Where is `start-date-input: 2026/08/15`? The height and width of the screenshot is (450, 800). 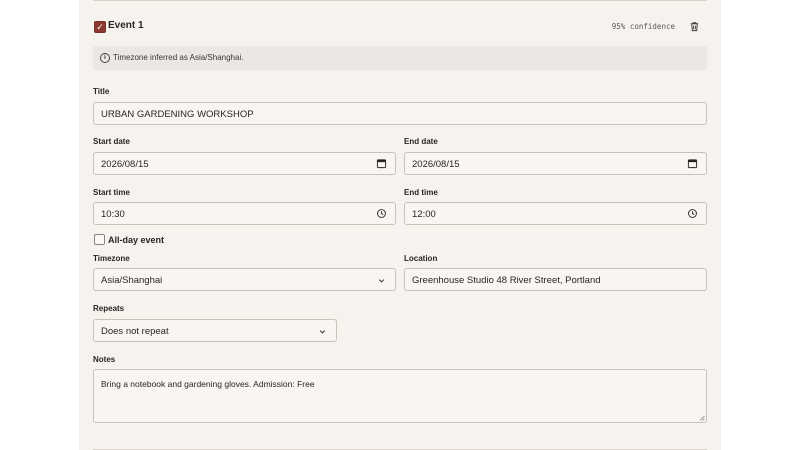
start-date-input: 2026/08/15 is located at coordinates (244, 163).